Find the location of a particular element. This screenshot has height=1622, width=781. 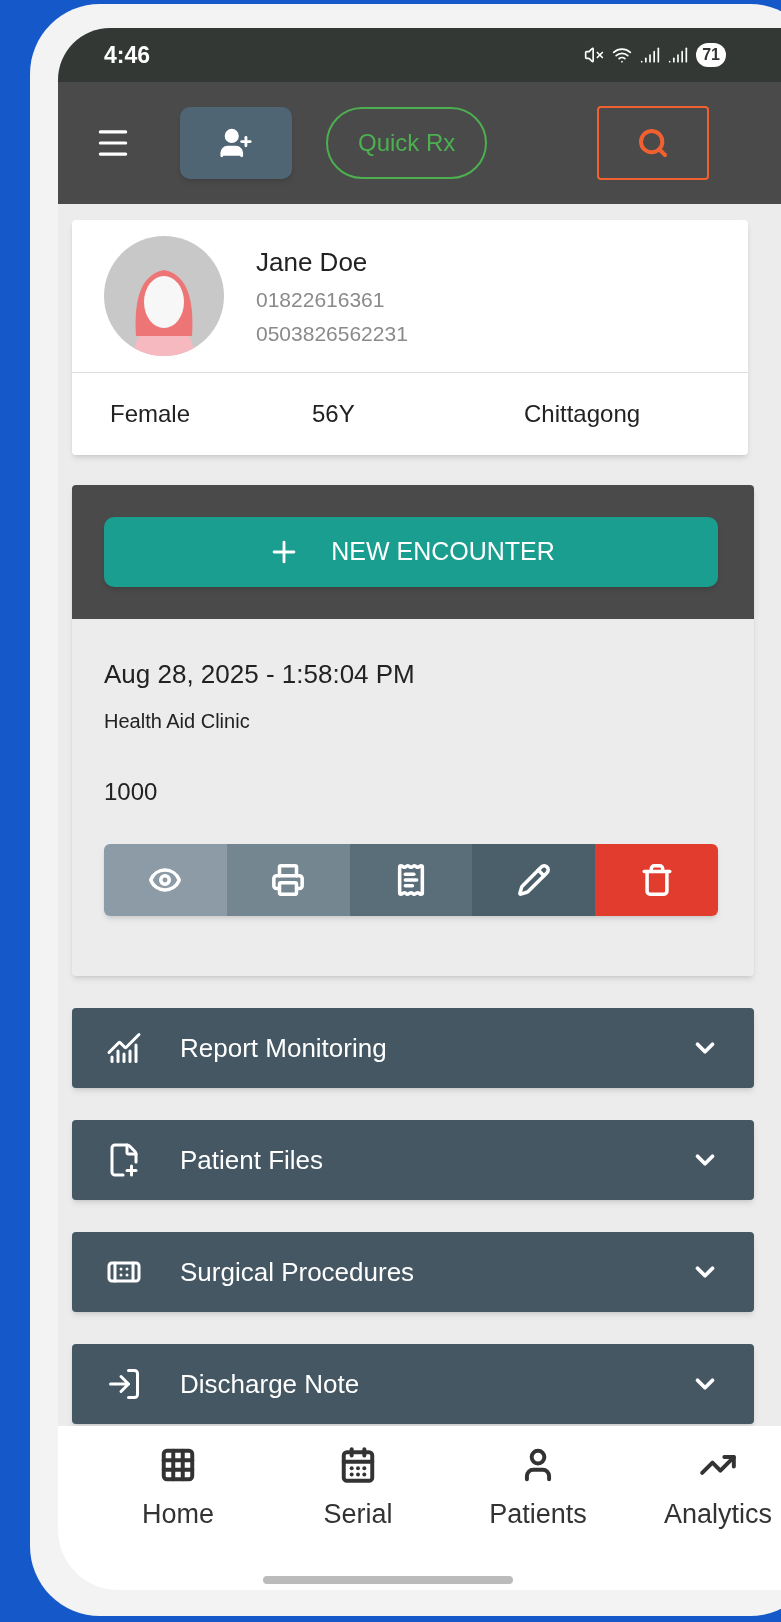

print-icon is located at coordinates (288, 880).